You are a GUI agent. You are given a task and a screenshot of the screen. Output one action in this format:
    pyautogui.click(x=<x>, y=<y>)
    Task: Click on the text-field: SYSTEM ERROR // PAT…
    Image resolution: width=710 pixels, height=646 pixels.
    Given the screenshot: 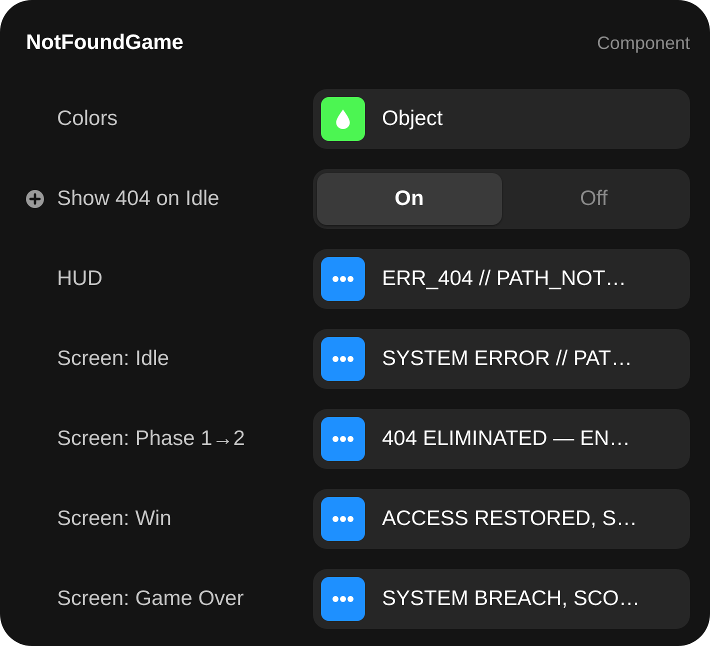 What is the action you would take?
    pyautogui.click(x=501, y=359)
    